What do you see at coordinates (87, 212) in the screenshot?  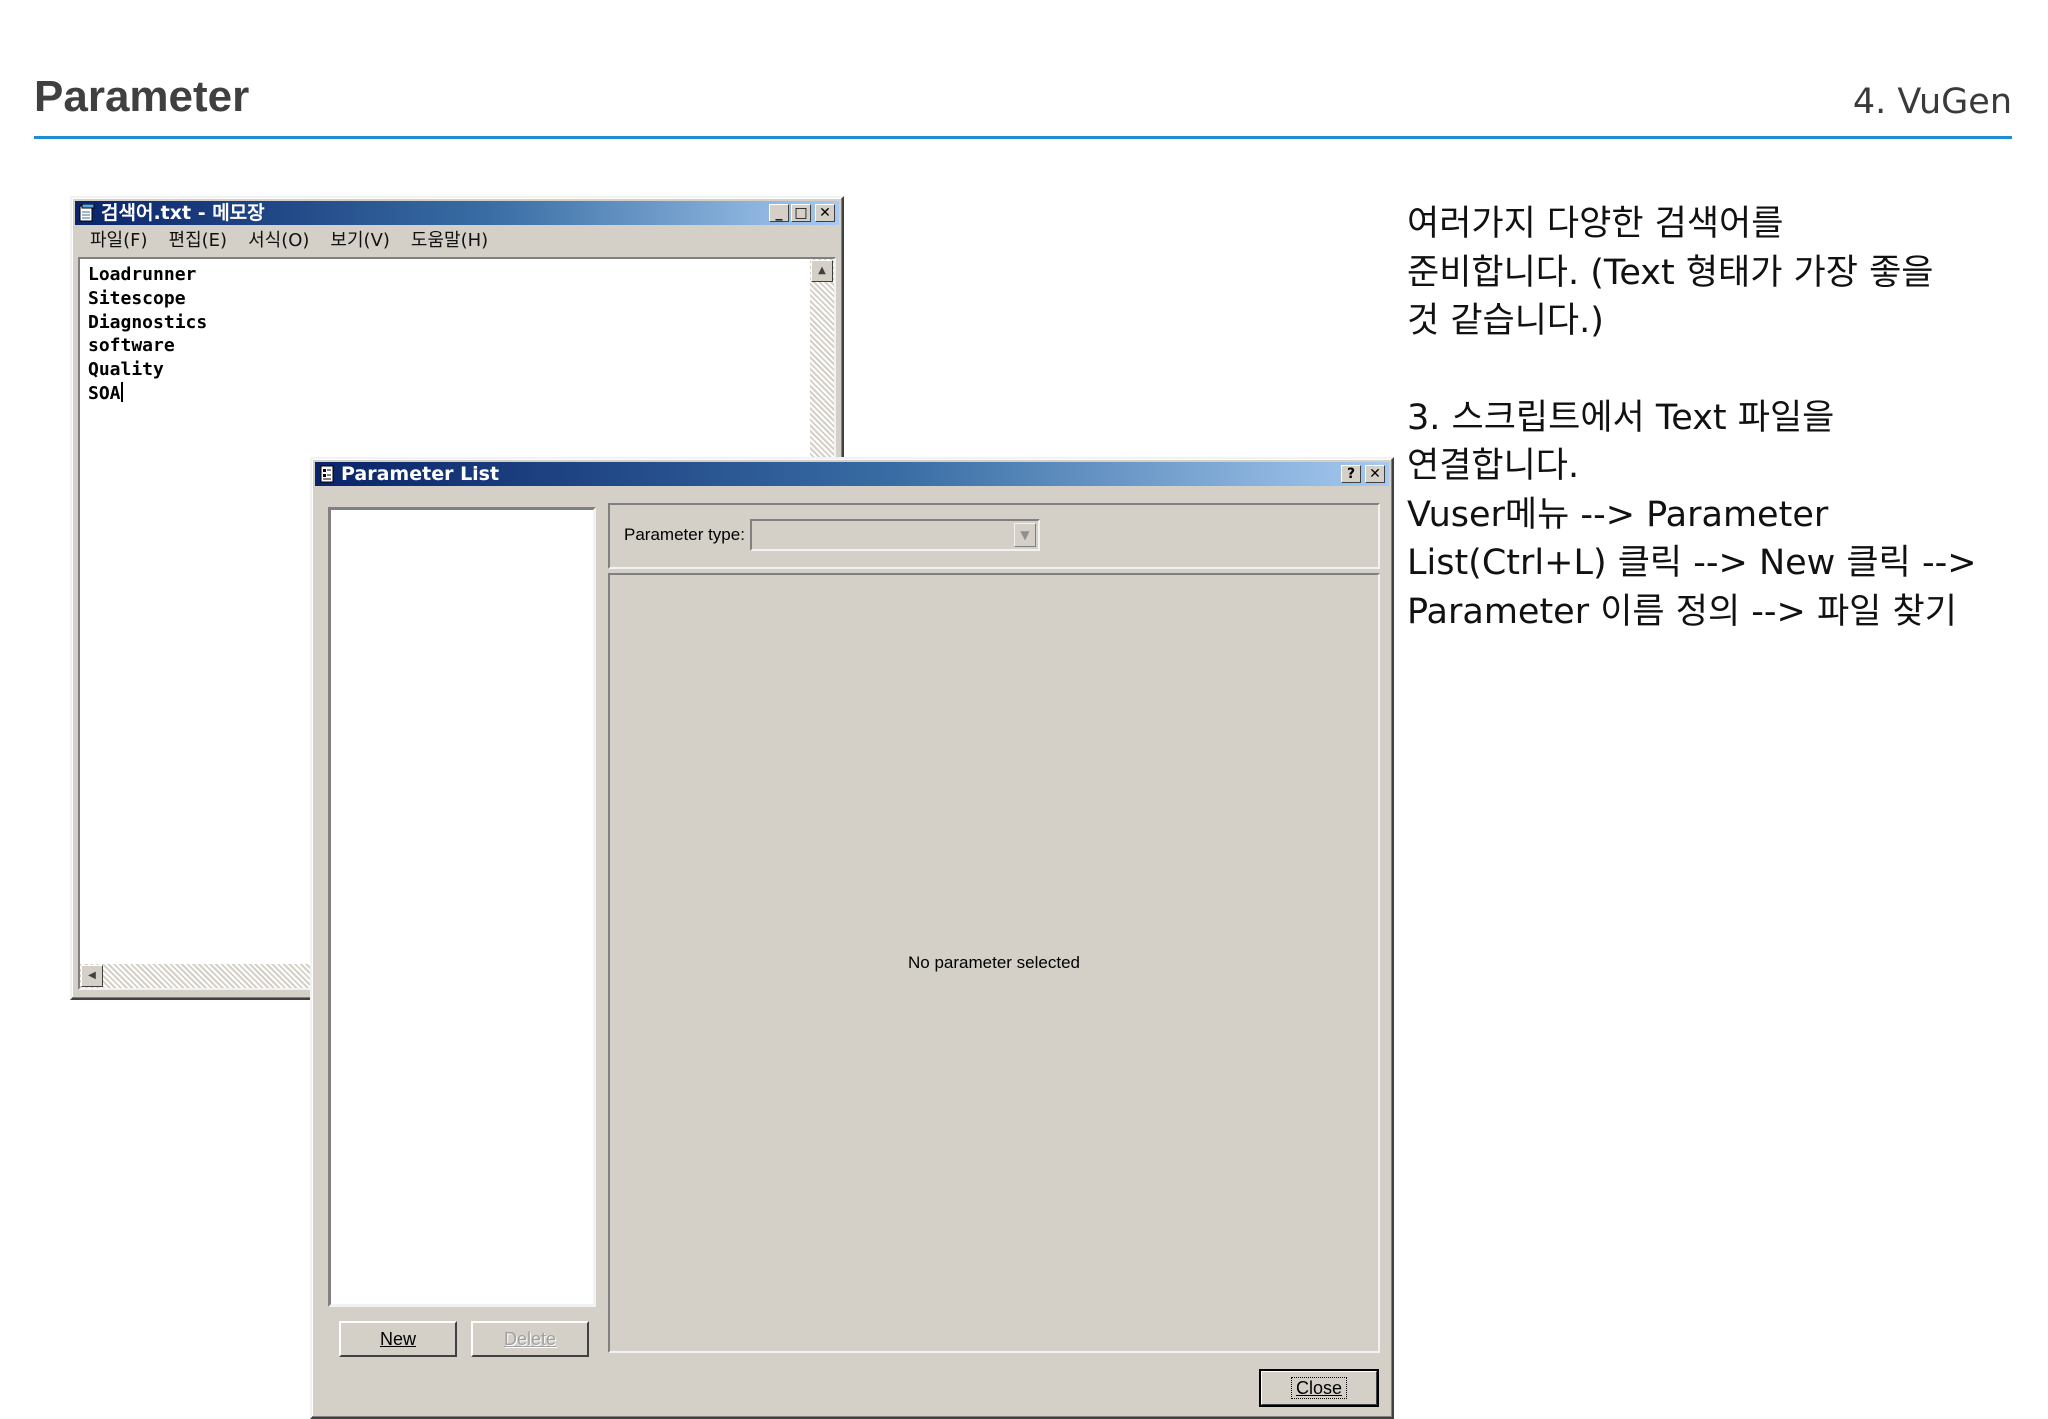 I see `notepad-icon` at bounding box center [87, 212].